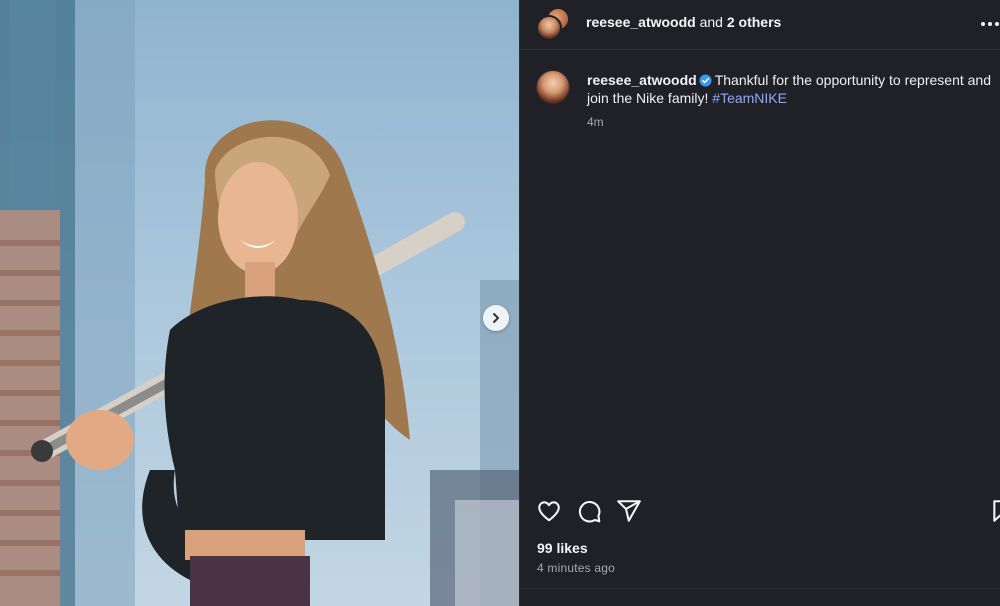 This screenshot has width=1000, height=606. I want to click on share-button, so click(629, 511).